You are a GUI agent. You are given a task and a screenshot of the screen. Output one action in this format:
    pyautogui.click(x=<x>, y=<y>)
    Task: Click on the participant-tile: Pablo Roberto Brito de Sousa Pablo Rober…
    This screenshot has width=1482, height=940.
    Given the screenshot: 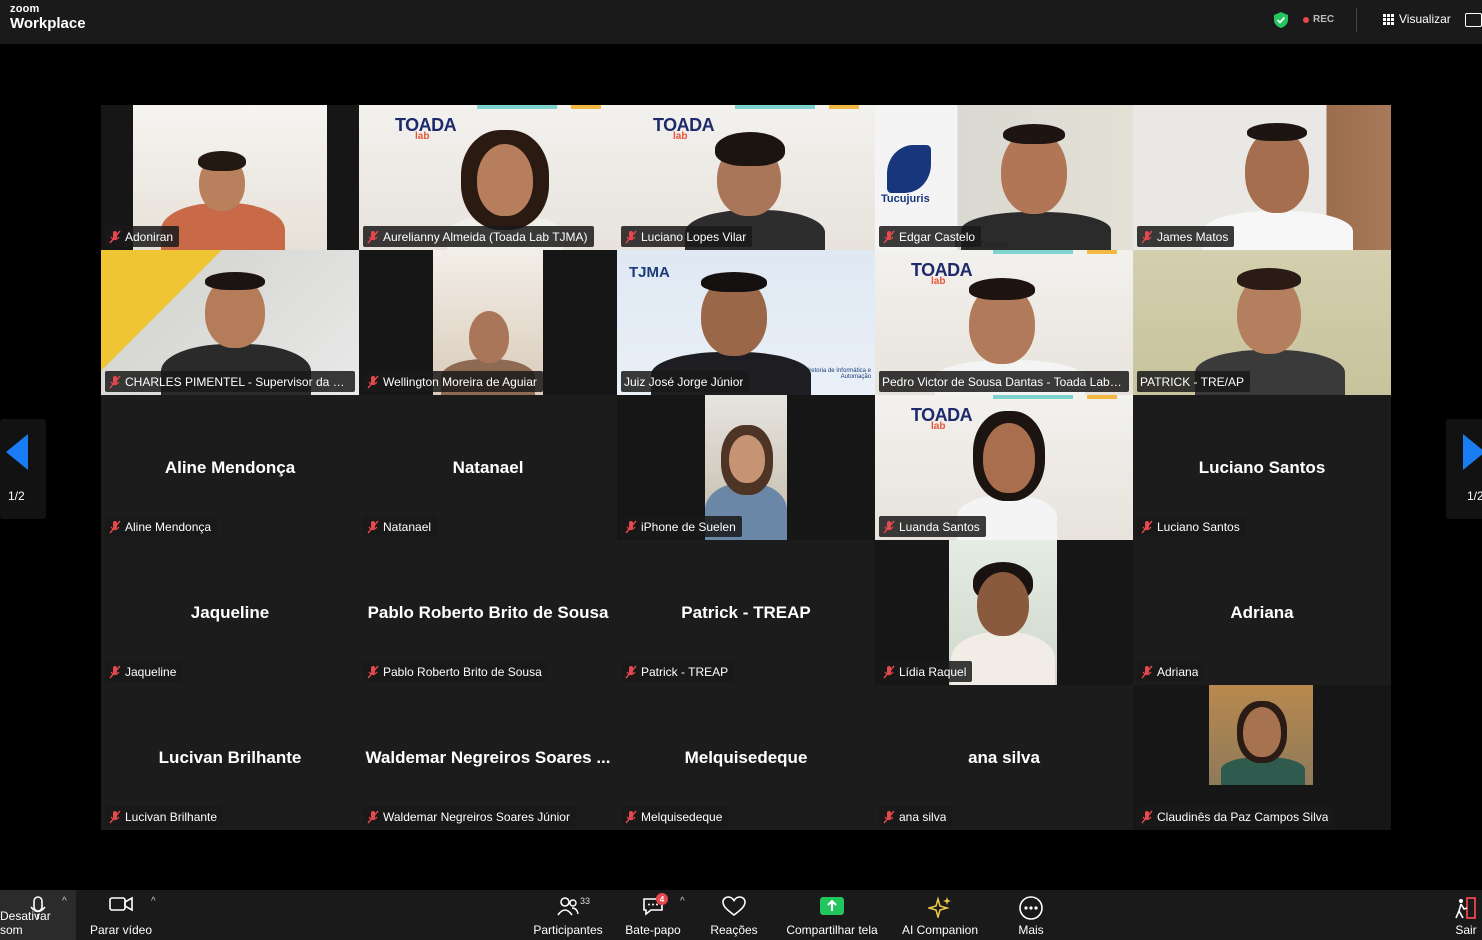 What is the action you would take?
    pyautogui.click(x=488, y=612)
    